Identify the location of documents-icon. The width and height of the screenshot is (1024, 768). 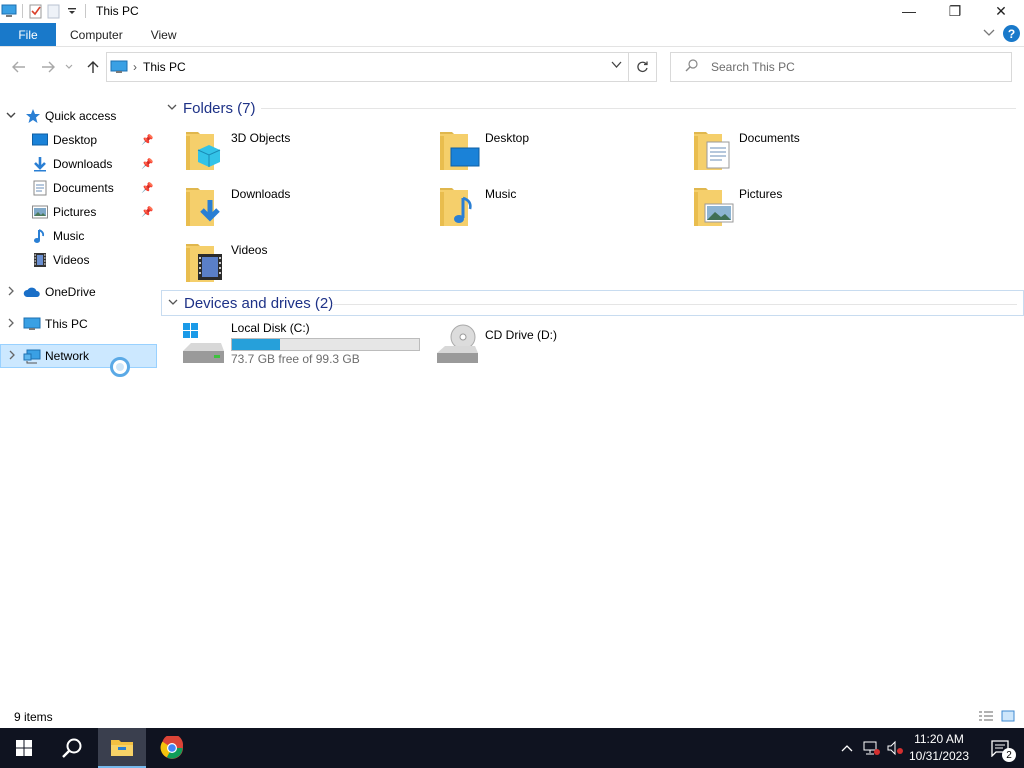
(40, 188).